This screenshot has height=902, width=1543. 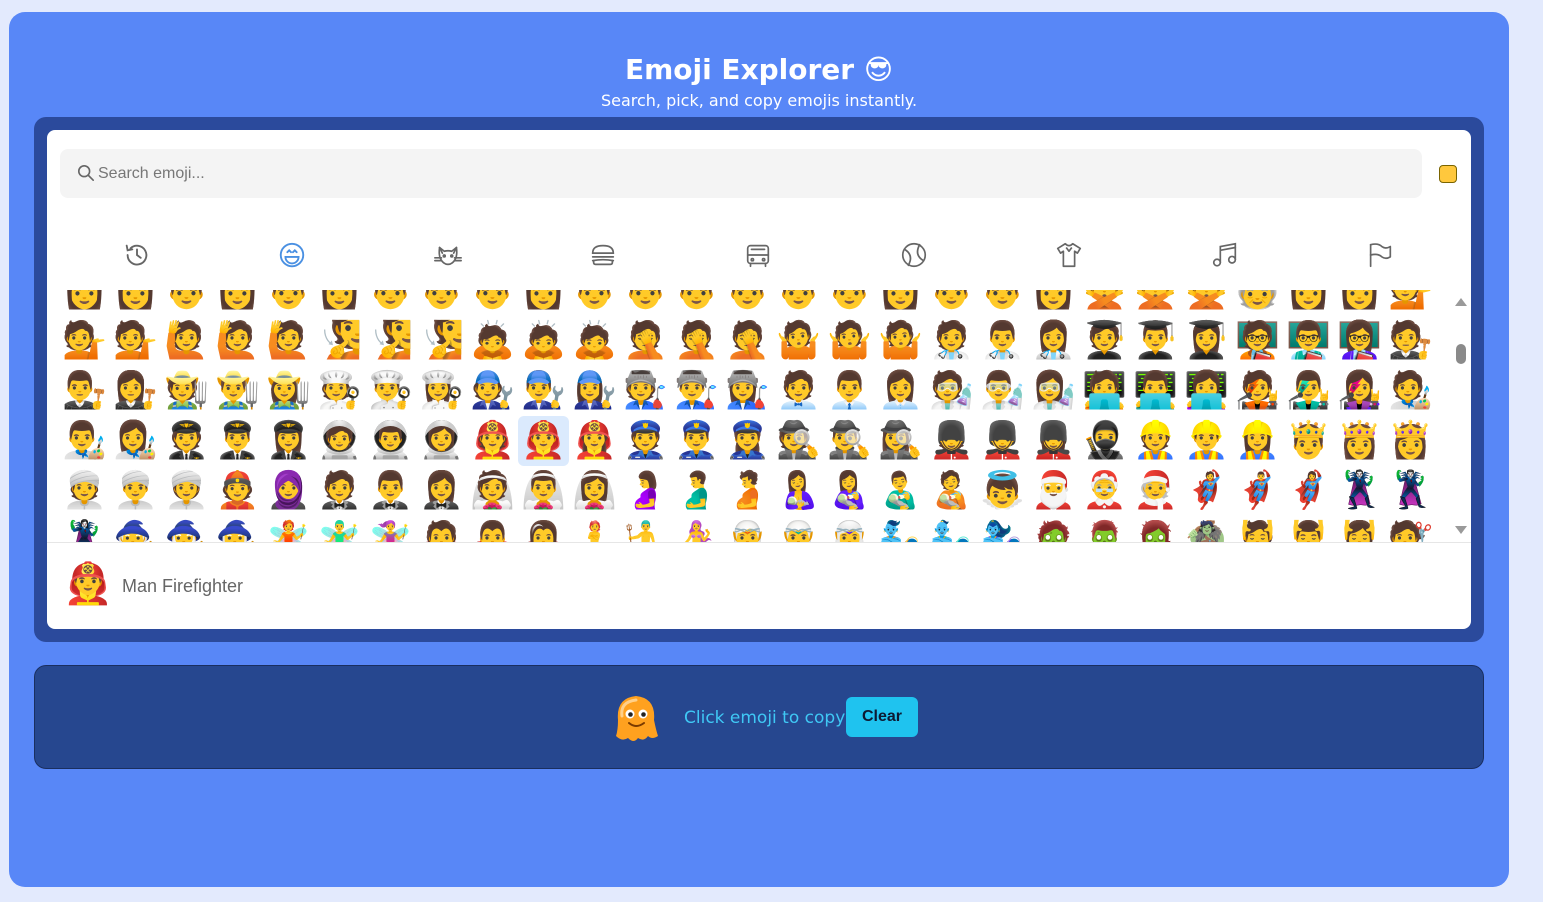 What do you see at coordinates (339, 491) in the screenshot?
I see `emoji-cell: 🤵` at bounding box center [339, 491].